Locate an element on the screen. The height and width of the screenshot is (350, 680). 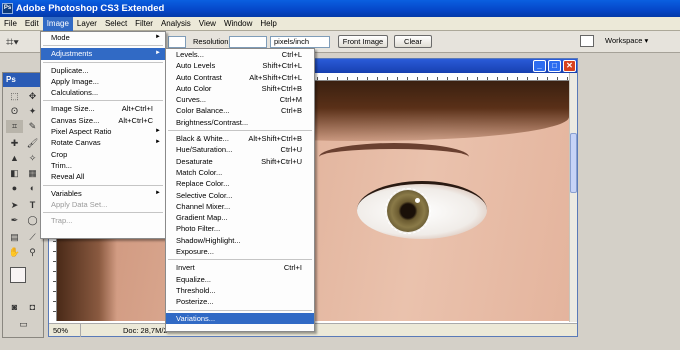
path-select-icon: ➤ is located at coordinates (14, 205).